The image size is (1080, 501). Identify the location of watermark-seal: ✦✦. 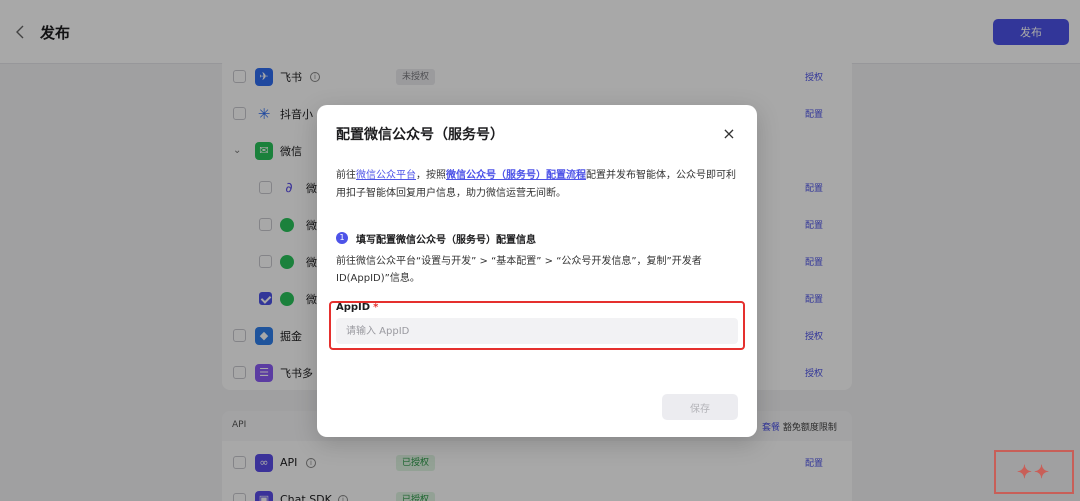
(1034, 472).